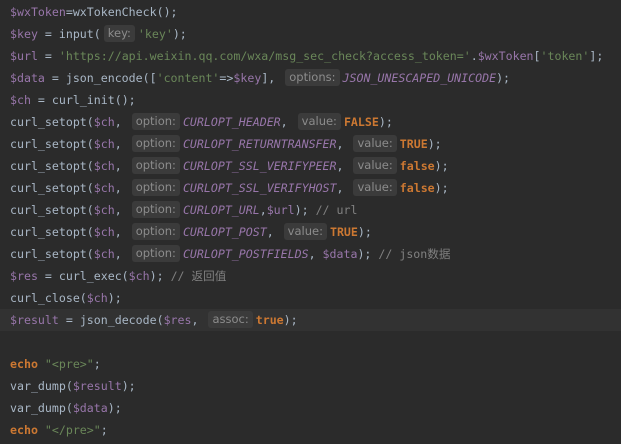 The width and height of the screenshot is (621, 444). What do you see at coordinates (155, 34) in the screenshot?
I see `string-literal: 'key'` at bounding box center [155, 34].